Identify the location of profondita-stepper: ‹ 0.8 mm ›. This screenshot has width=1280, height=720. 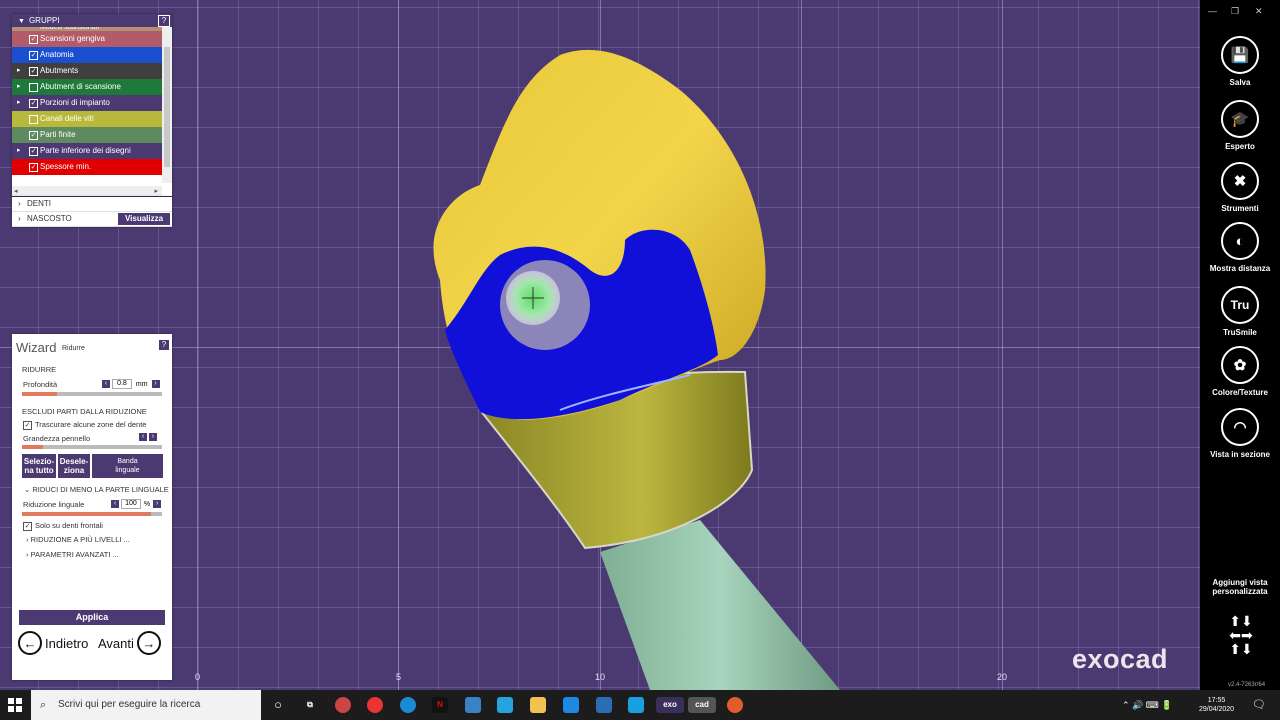
(131, 384).